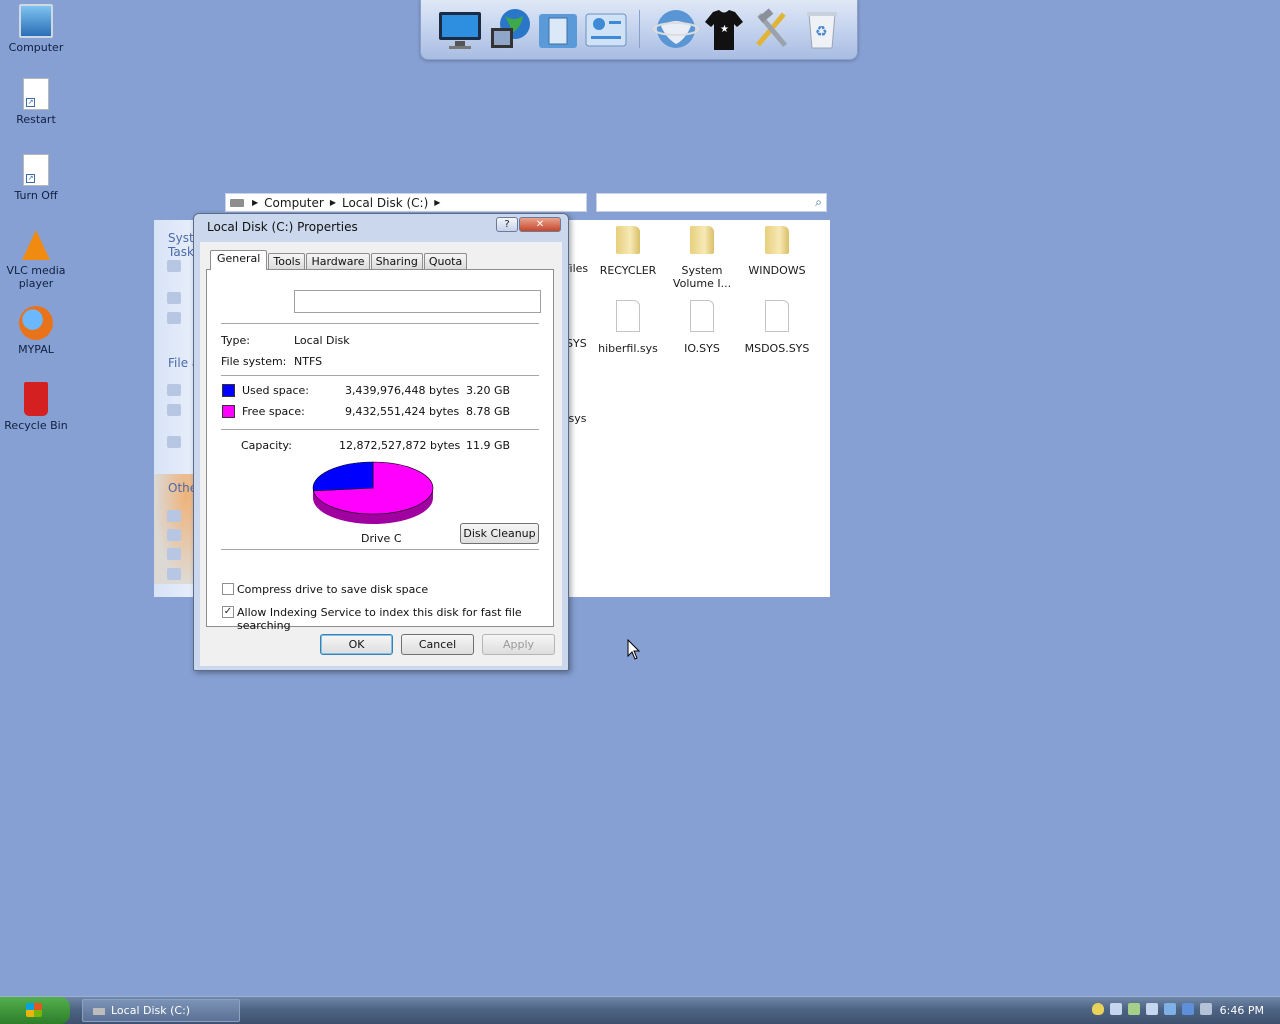  What do you see at coordinates (445, 261) in the screenshot?
I see `tab-quota: Quota` at bounding box center [445, 261].